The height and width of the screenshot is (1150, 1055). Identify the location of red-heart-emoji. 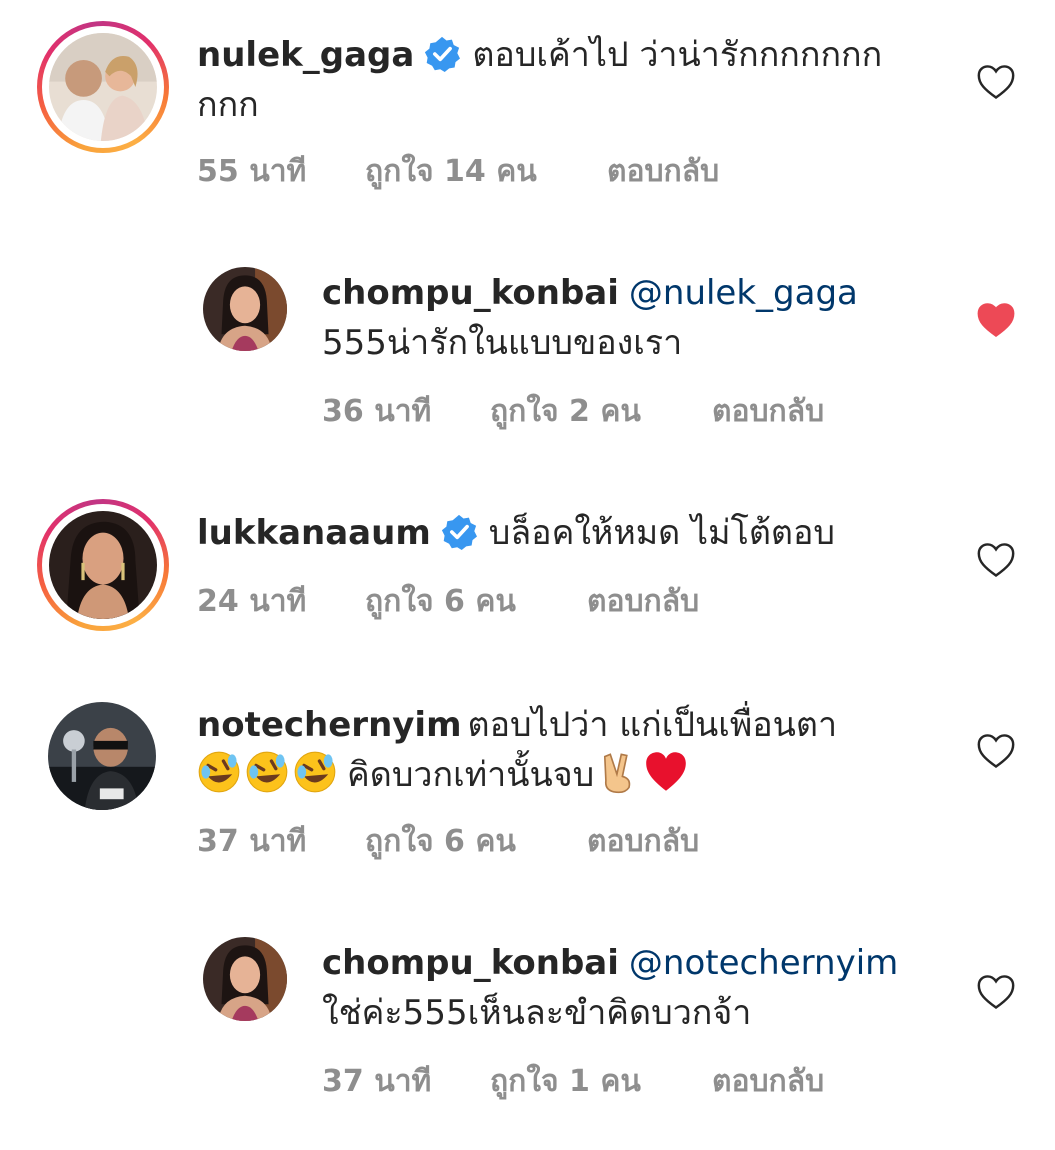
(666, 772).